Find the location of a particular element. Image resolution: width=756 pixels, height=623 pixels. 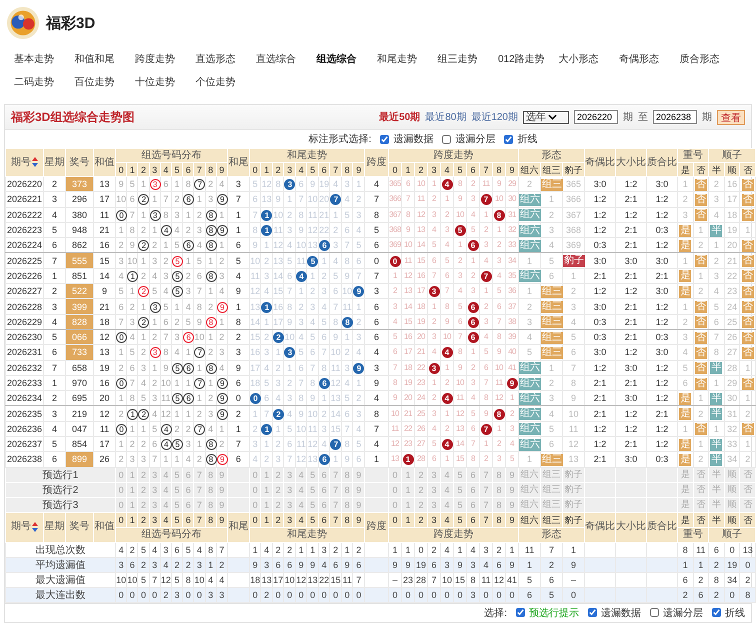

column-header: 星期 is located at coordinates (55, 162).